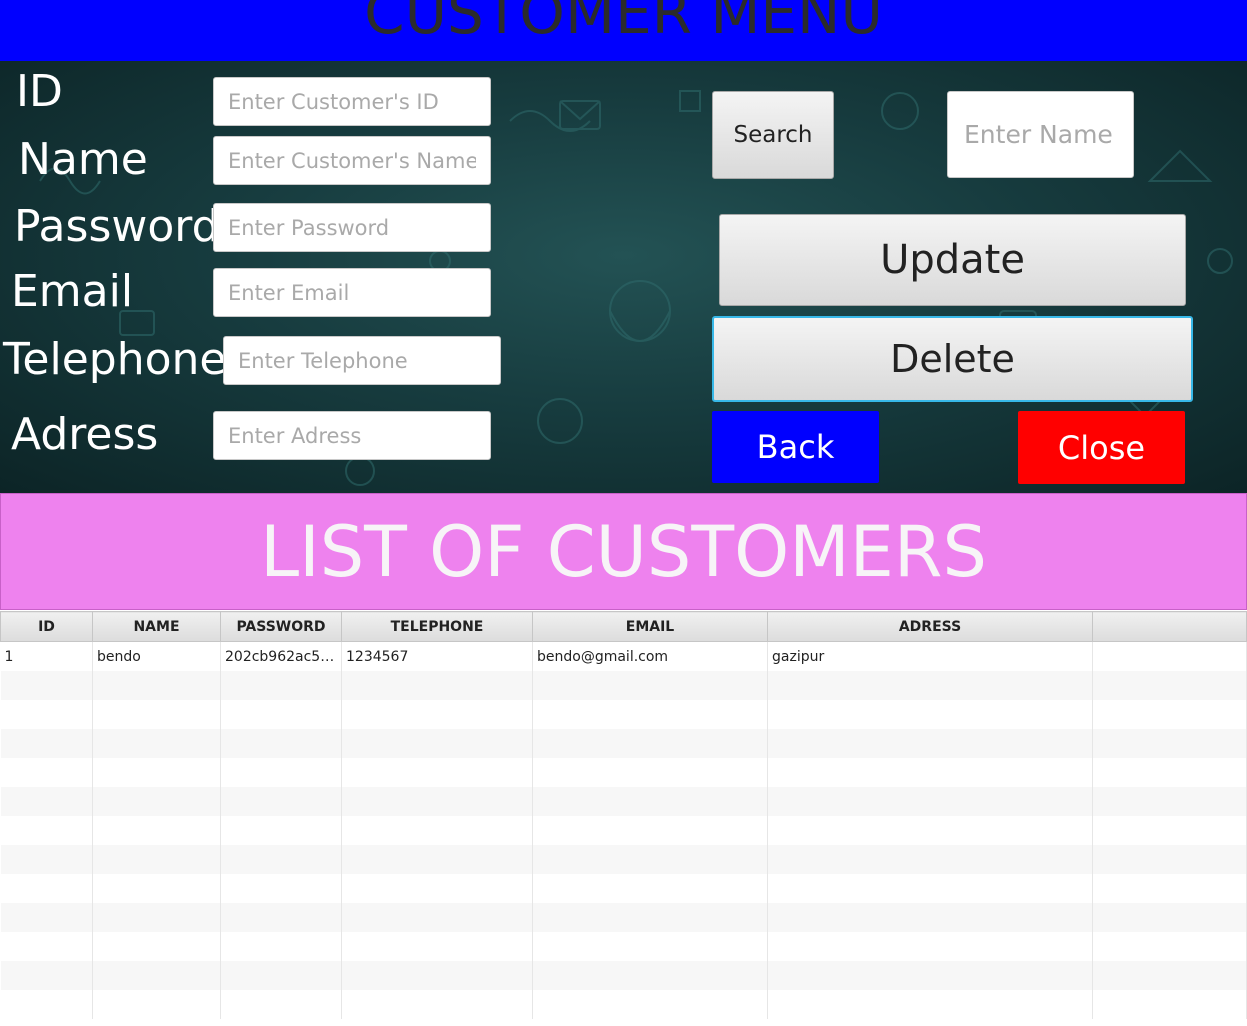 This screenshot has width=1247, height=1026. I want to click on table-header-row: ID NAME PASSWORD TELEPHONE EMAIL ADRESS, so click(623, 626).